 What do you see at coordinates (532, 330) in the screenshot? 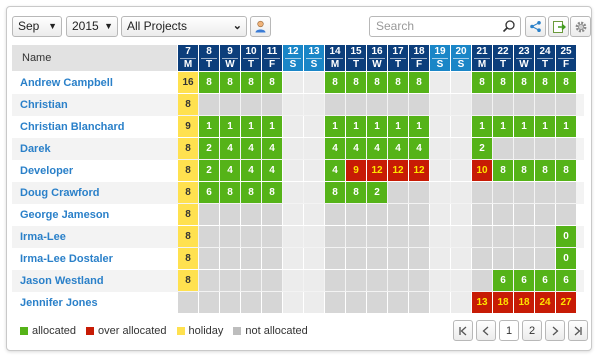
I see `page-button-2: 2` at bounding box center [532, 330].